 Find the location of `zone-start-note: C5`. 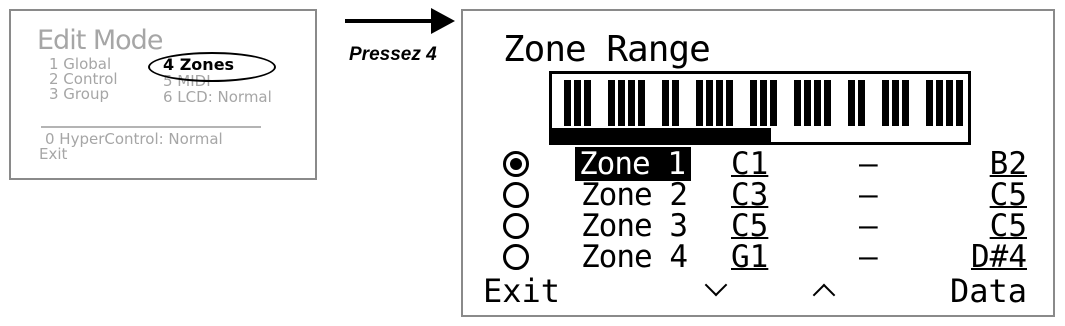

zone-start-note: C5 is located at coordinates (749, 226).